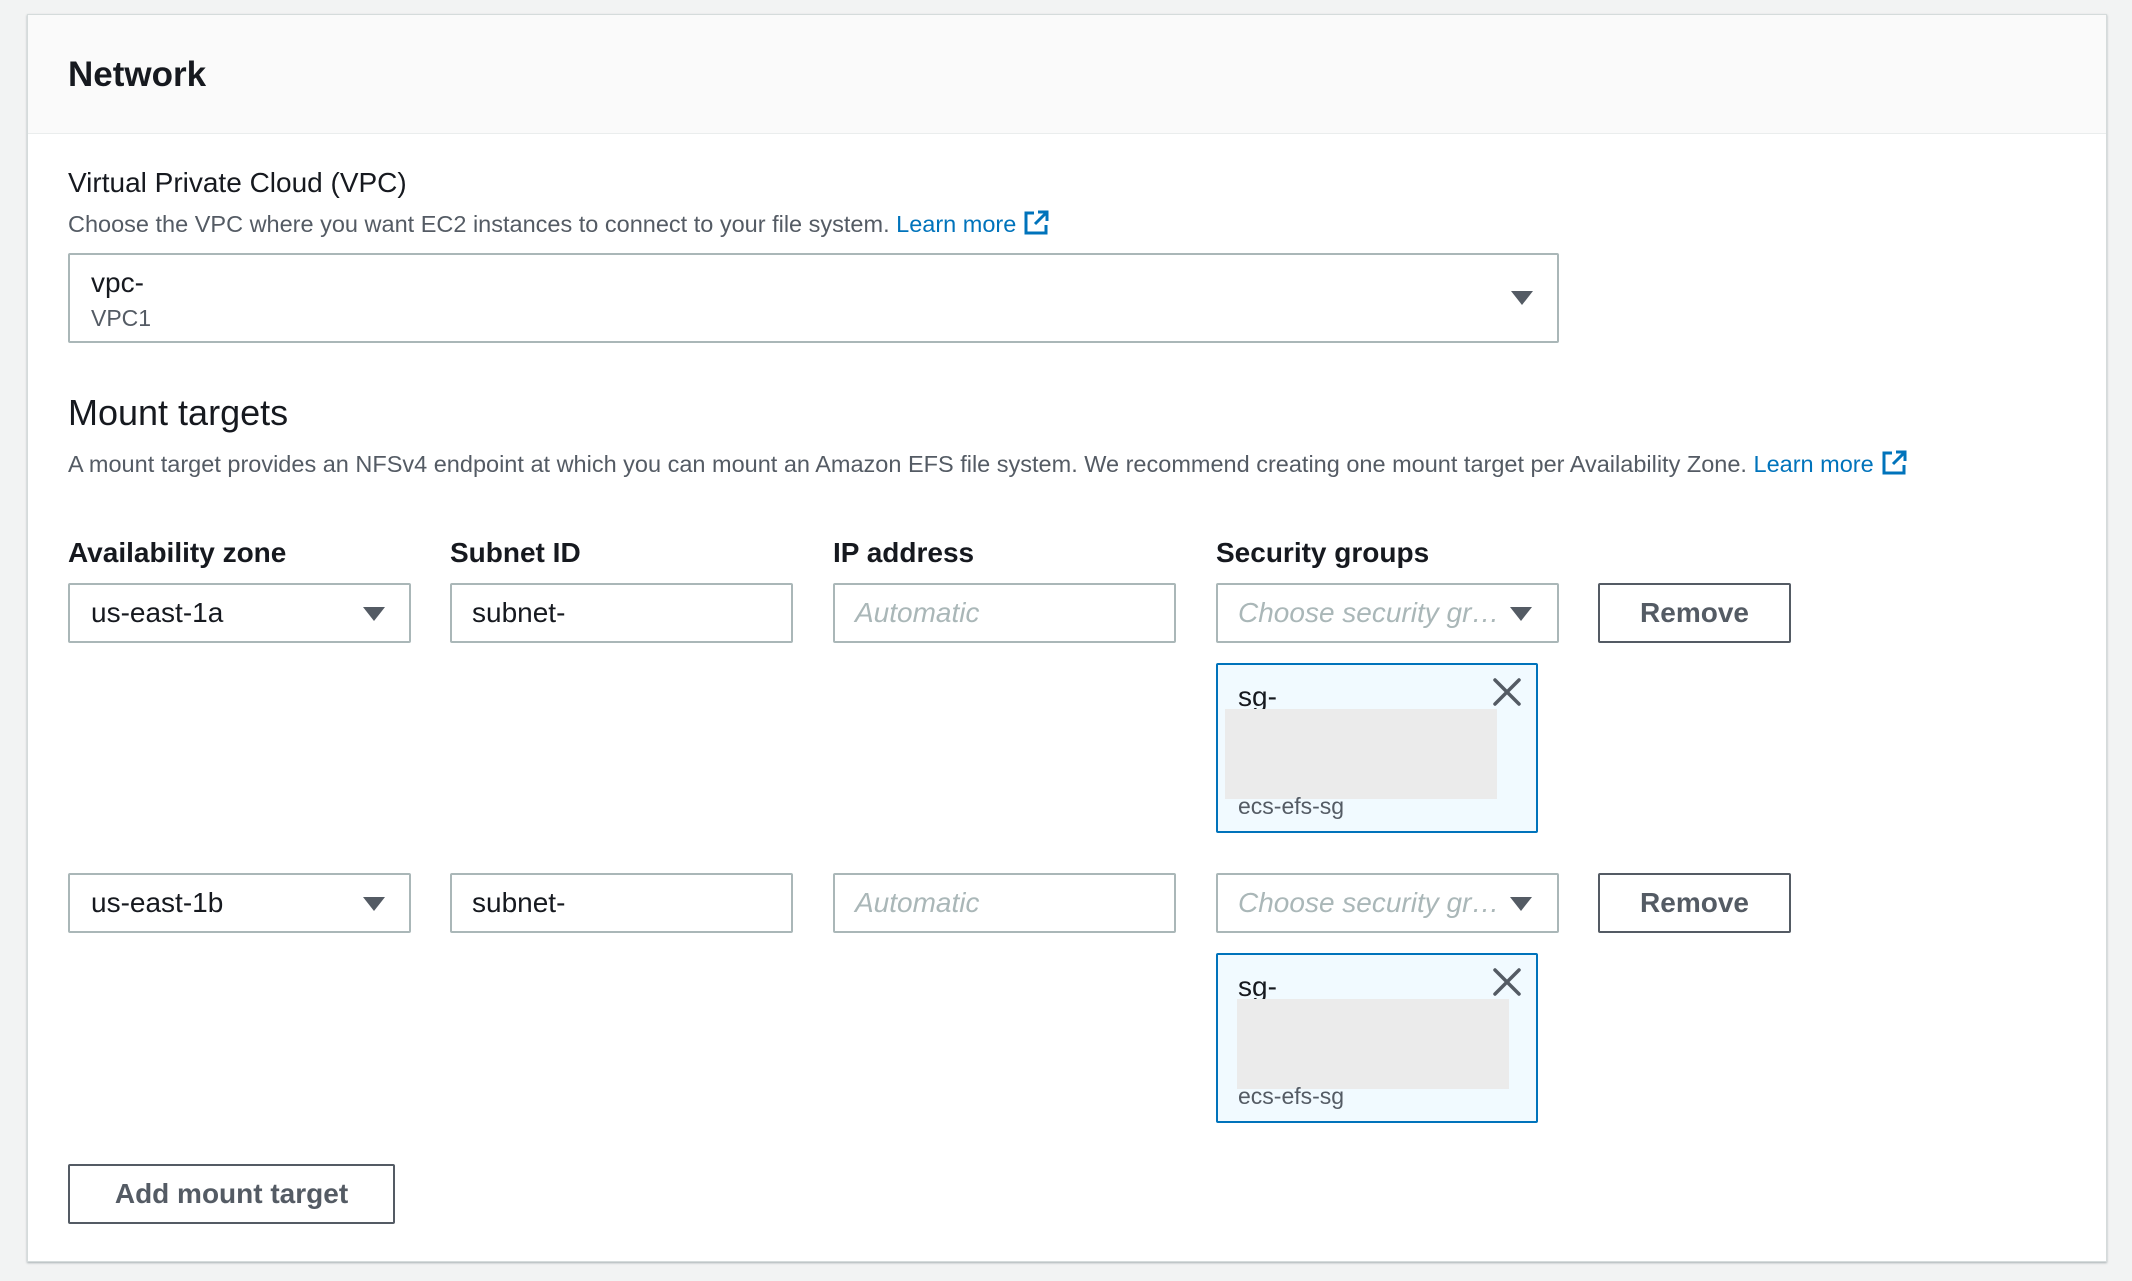  Describe the element at coordinates (237, 182) in the screenshot. I see `vpc-label: Virtual Private Cloud (VPC)` at that location.